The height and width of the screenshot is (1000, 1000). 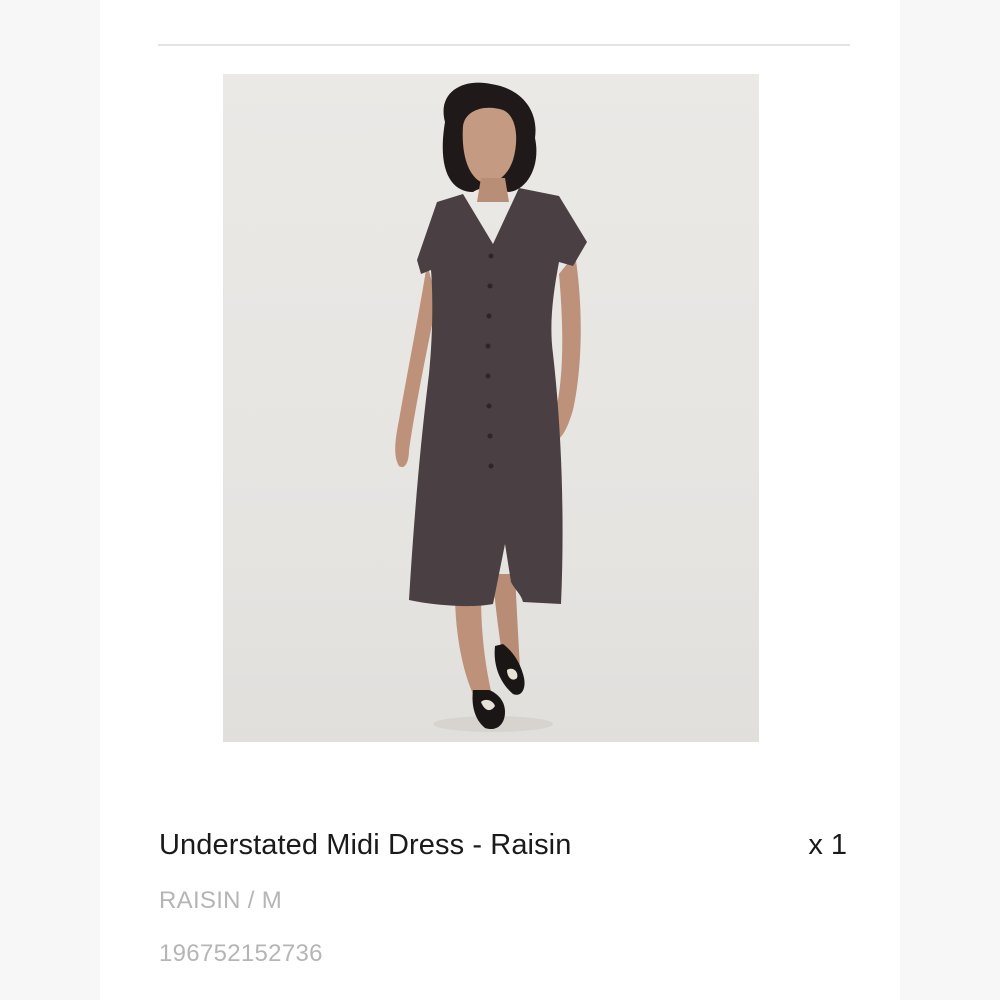 I want to click on model-photo-illustration, so click(x=491, y=407).